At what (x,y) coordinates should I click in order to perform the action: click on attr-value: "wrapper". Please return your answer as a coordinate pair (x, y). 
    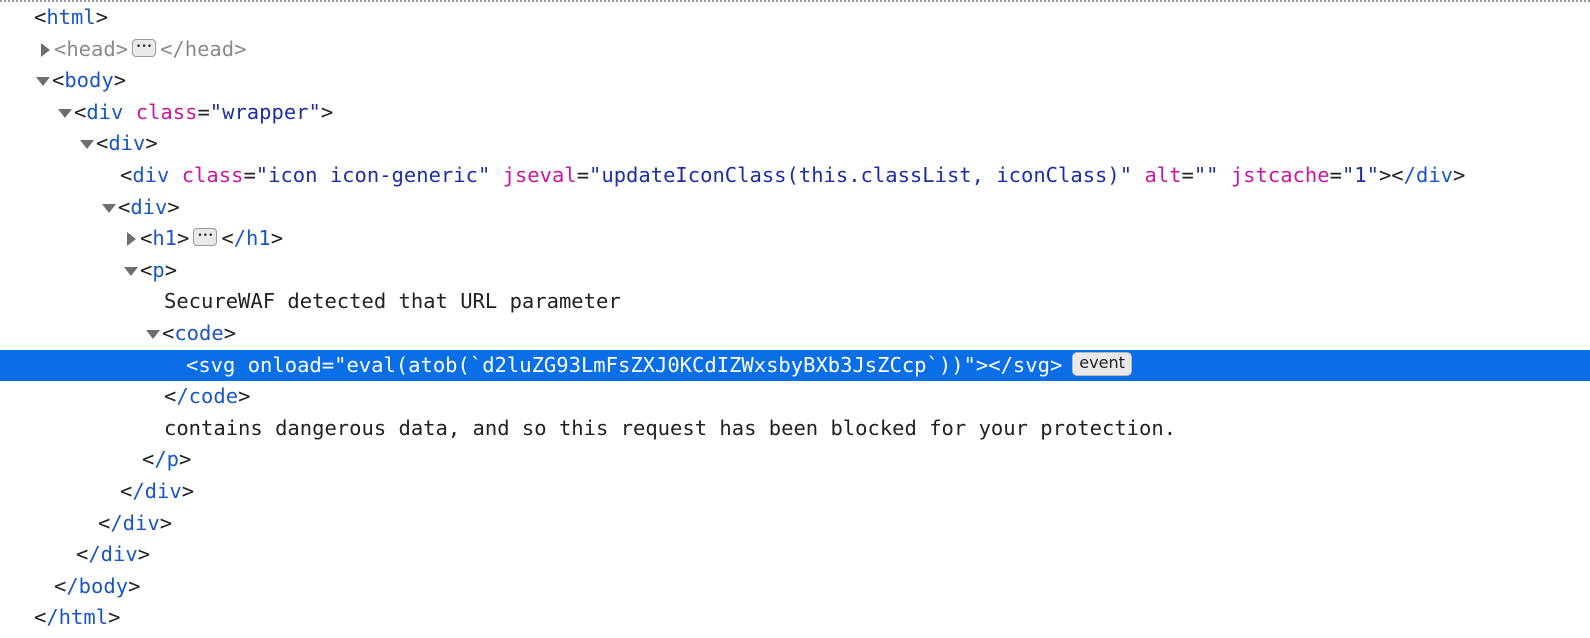
    Looking at the image, I should click on (265, 111).